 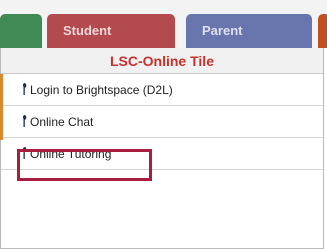 I want to click on tile-title: LSC-Online Tile, so click(x=162, y=61).